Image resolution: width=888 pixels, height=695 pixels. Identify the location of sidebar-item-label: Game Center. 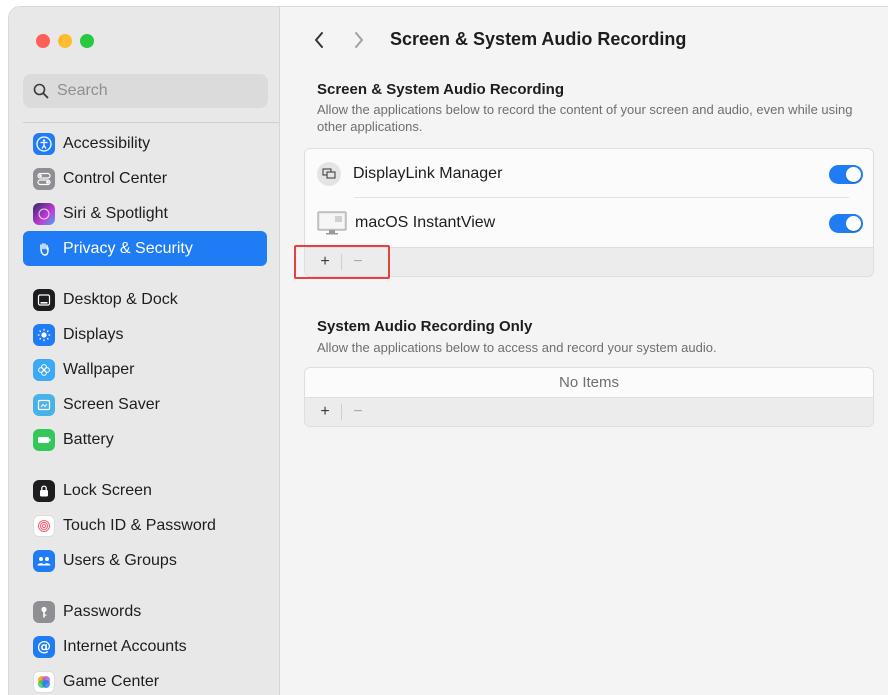
(111, 681).